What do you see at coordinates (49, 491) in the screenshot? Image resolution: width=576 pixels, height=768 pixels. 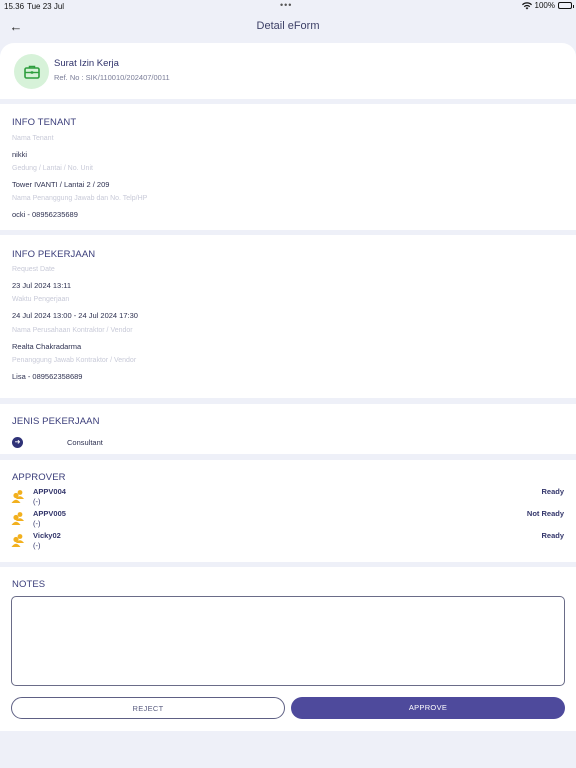 I see `approver-name: APPV004` at bounding box center [49, 491].